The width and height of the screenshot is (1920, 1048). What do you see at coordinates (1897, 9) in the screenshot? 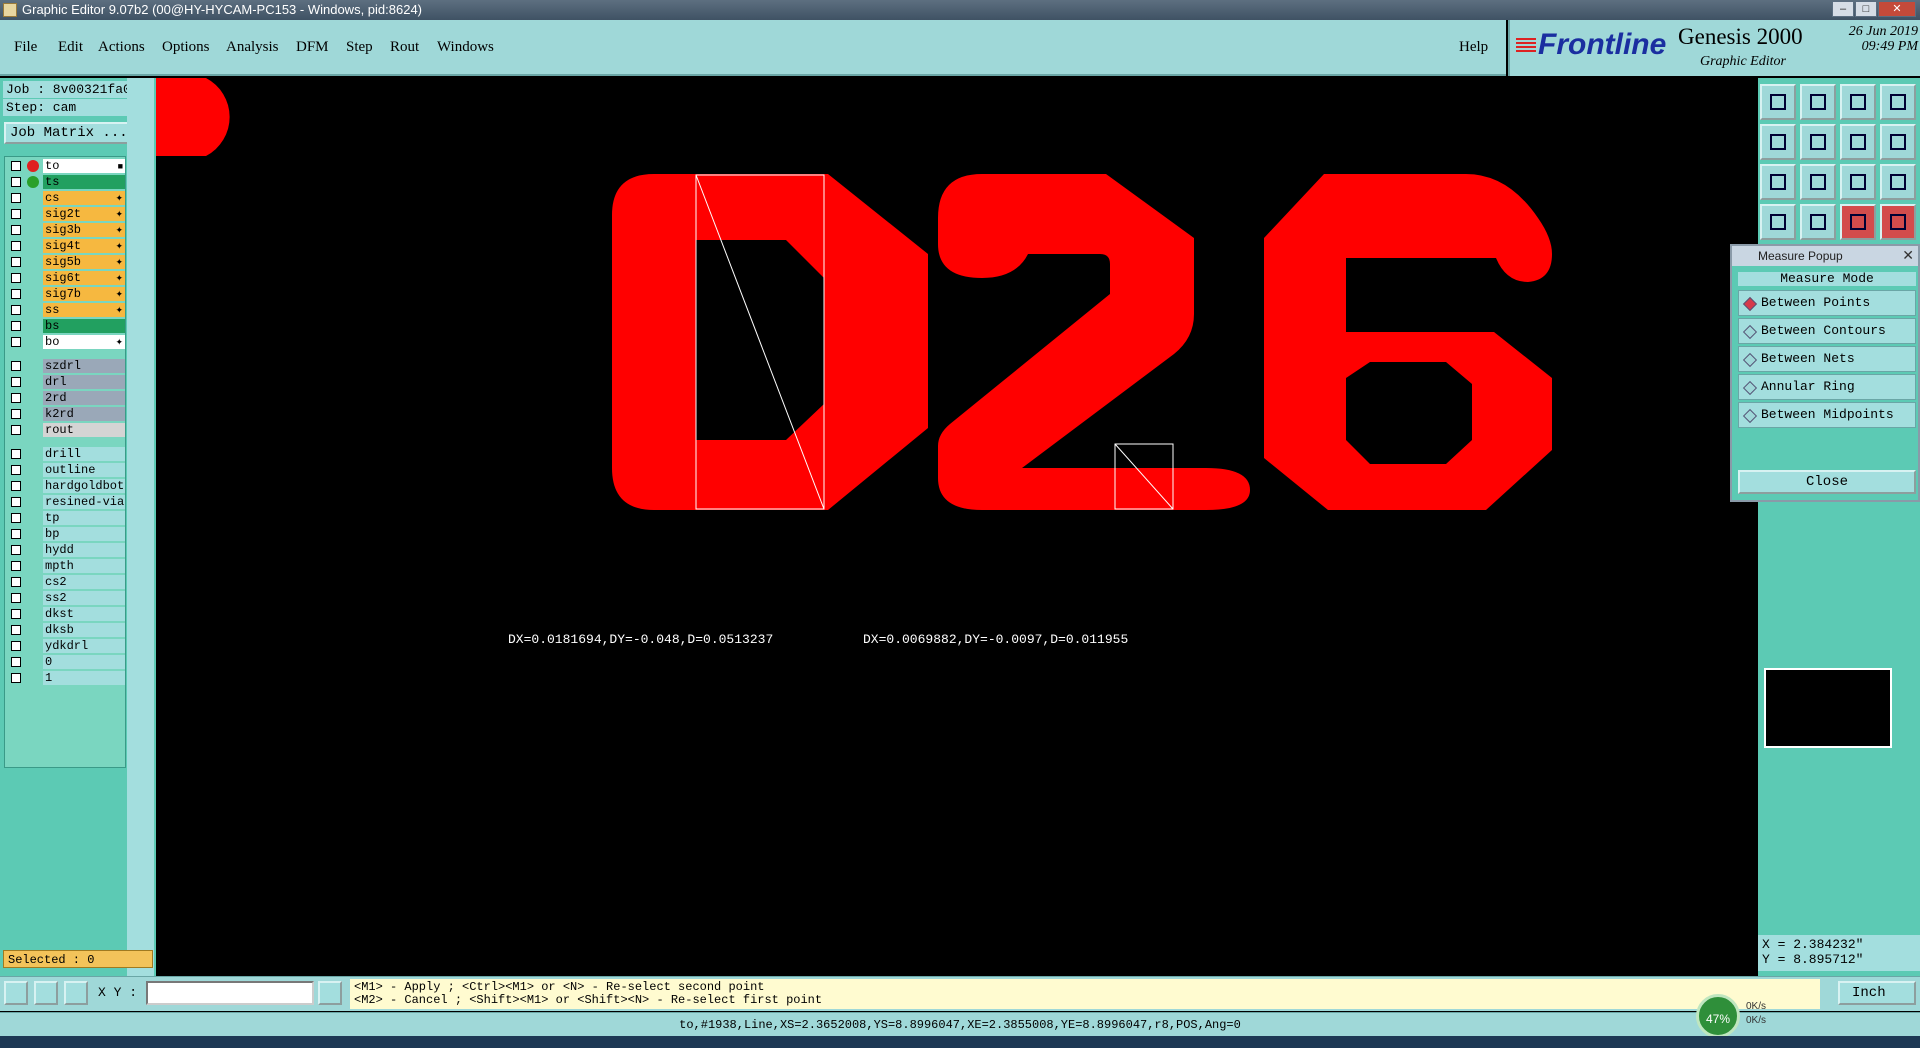
I see `close-window-button: ✕` at bounding box center [1897, 9].